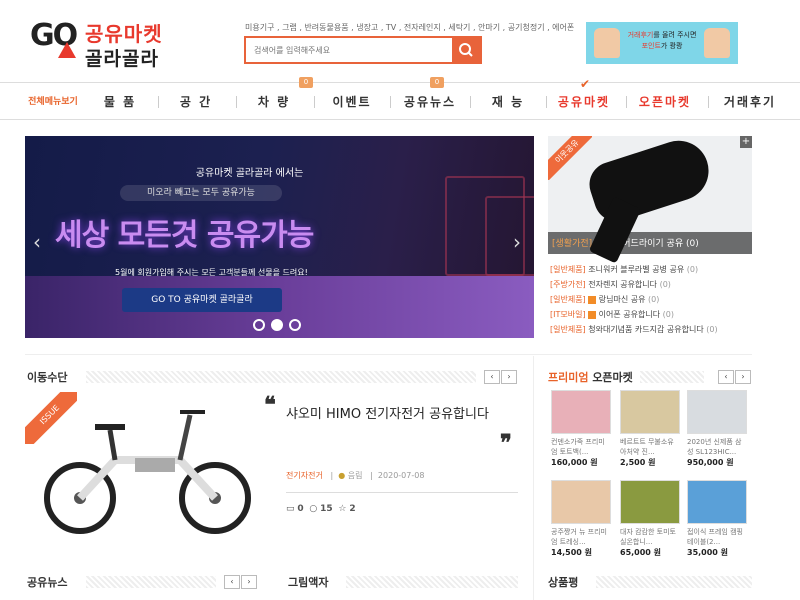 This screenshot has height=600, width=800. What do you see at coordinates (249, 582) in the screenshot?
I see `news-next-button: ›` at bounding box center [249, 582].